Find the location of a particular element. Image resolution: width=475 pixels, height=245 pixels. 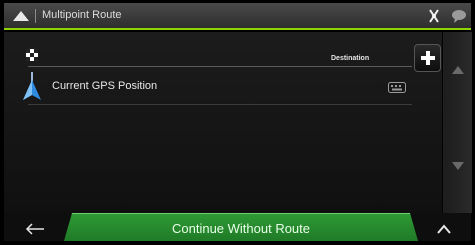

continue-label: Continue Without Route is located at coordinates (241, 228).